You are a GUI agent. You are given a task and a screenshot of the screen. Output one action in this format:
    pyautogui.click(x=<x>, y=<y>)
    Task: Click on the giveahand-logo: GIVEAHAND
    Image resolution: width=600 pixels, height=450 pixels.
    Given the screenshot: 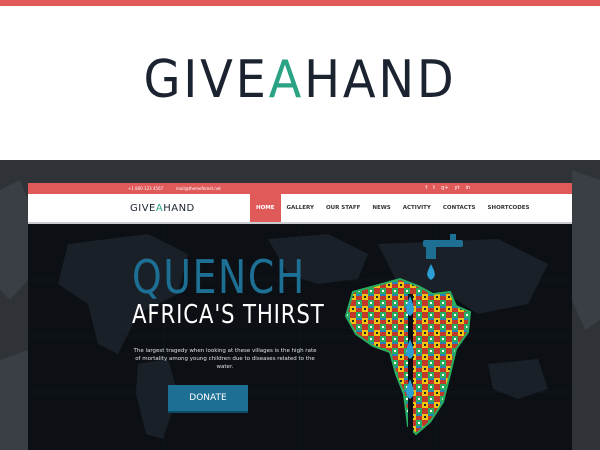 What is the action you would take?
    pyautogui.click(x=300, y=80)
    